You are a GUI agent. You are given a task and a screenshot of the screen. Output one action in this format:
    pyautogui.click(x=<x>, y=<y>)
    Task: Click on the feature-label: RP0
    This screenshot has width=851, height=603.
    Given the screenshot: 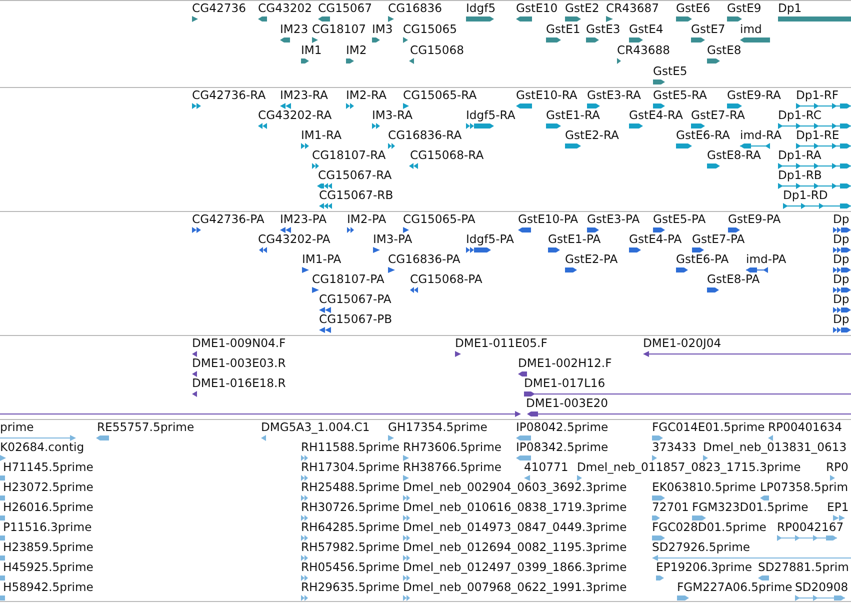 What is the action you would take?
    pyautogui.click(x=837, y=467)
    